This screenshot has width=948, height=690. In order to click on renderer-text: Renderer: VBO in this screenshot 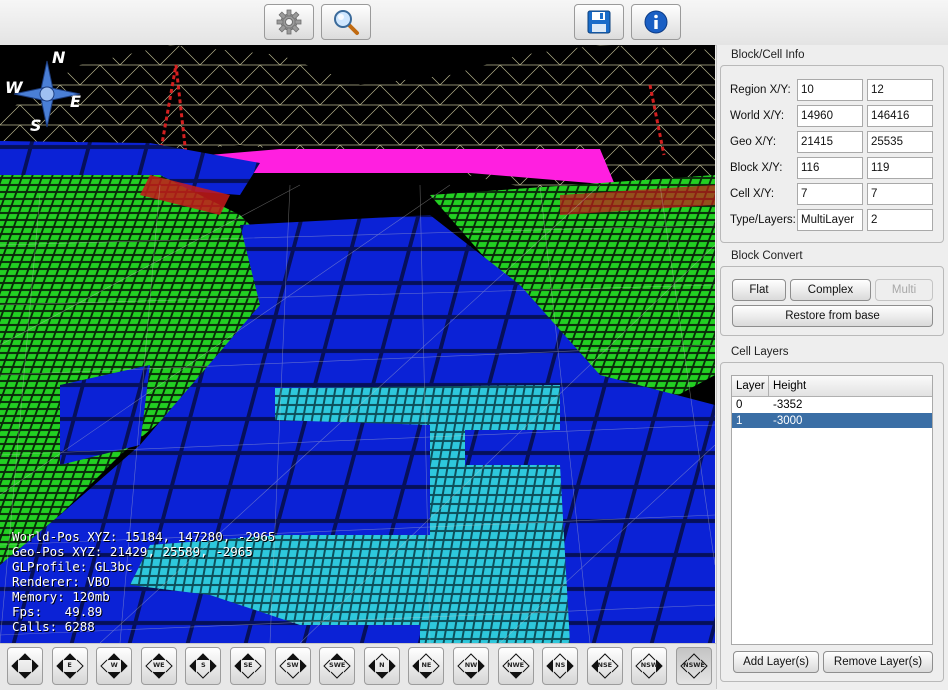, I will do `click(61, 581)`.